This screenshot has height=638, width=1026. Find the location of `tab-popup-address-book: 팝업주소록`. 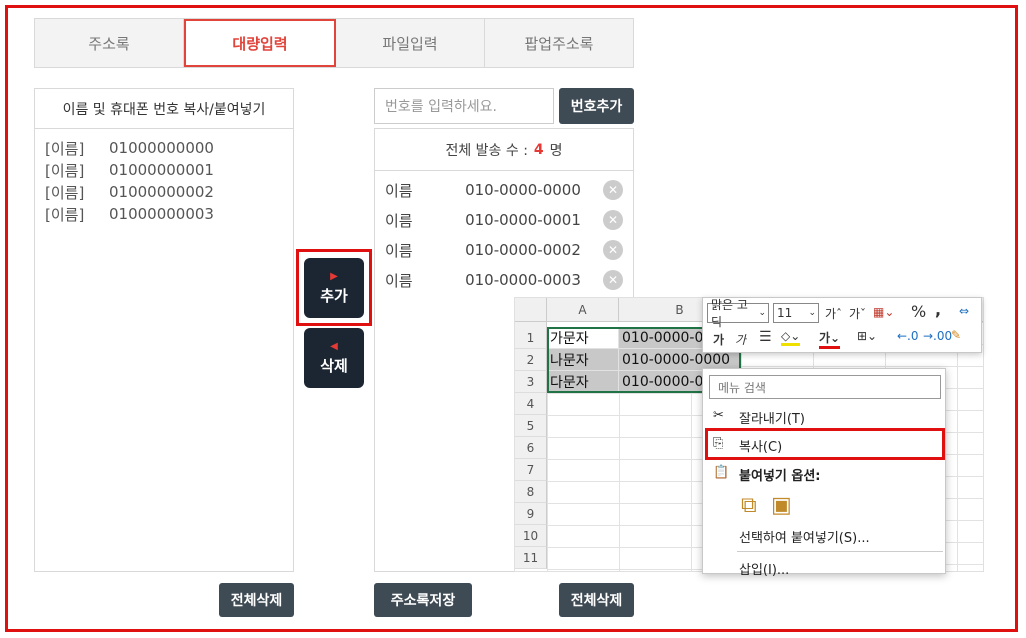

tab-popup-address-book: 팝업주소록 is located at coordinates (559, 43).